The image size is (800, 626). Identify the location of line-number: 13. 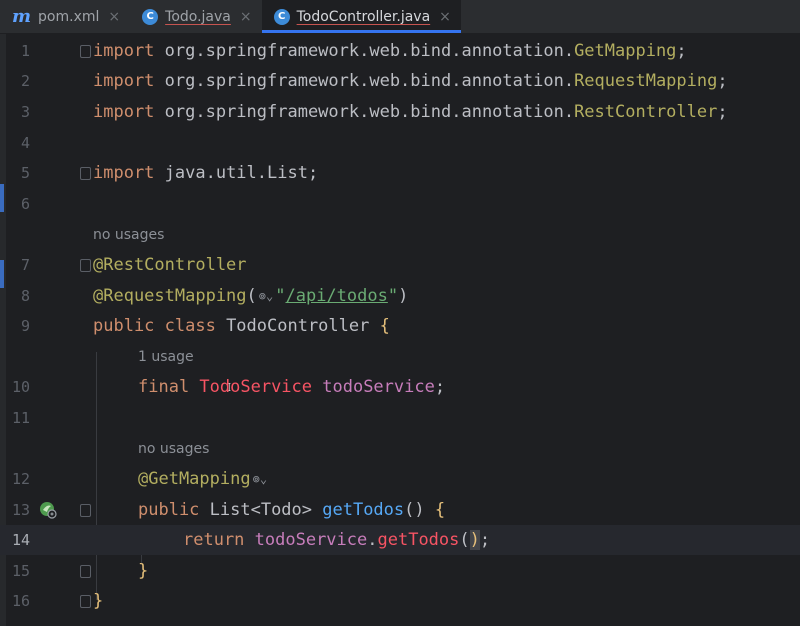
(20, 510).